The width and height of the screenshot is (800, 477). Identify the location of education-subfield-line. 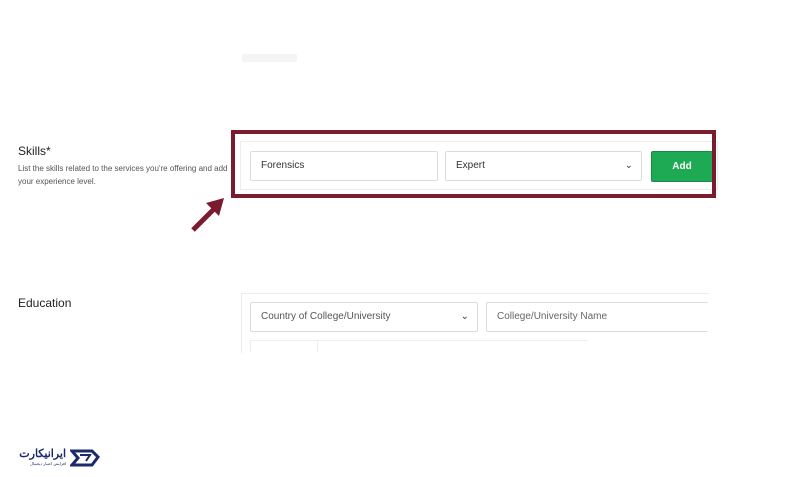
(453, 346).